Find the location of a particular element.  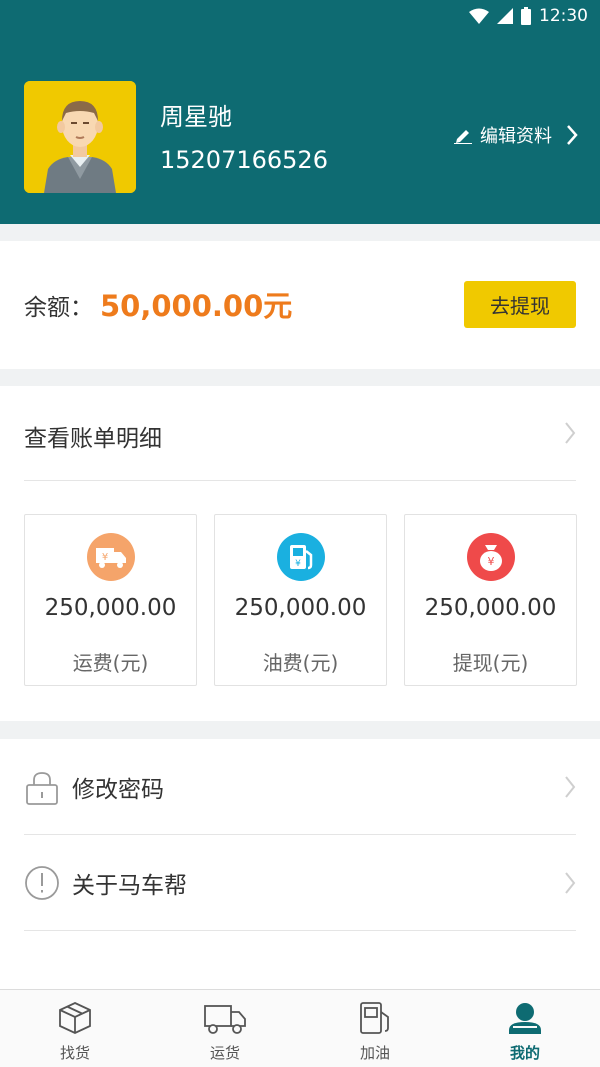

balance-amount: 50,000.00元 is located at coordinates (196, 306).